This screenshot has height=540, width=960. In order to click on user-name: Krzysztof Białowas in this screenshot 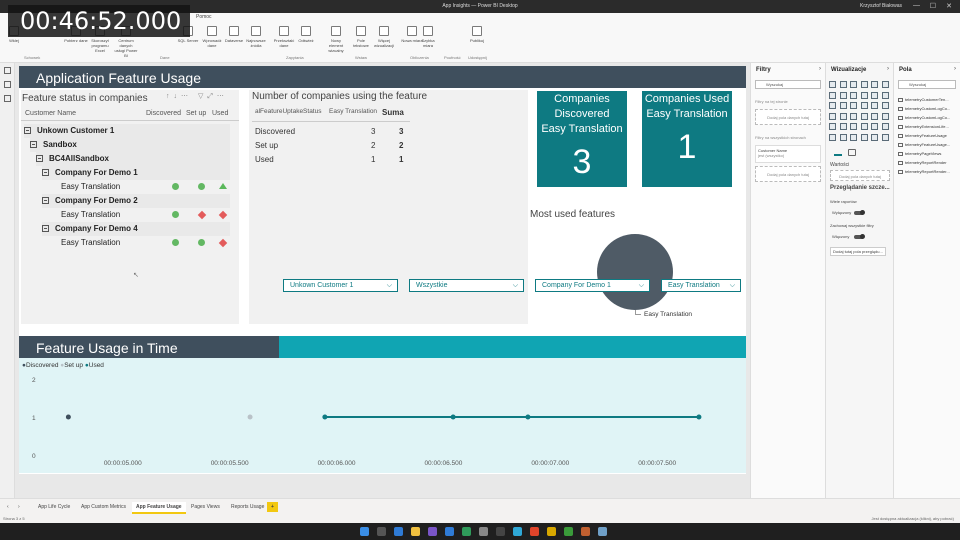, I will do `click(881, 6)`.